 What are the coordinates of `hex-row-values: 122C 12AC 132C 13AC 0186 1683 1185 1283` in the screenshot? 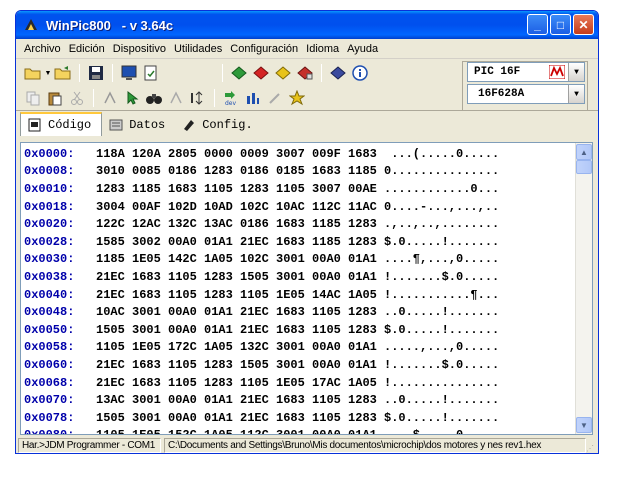 It's located at (240, 224).